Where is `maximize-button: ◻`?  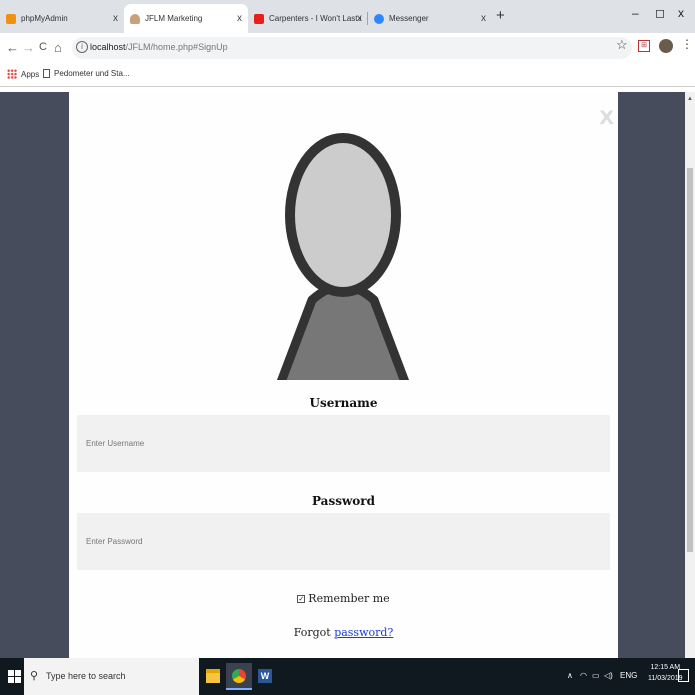
maximize-button: ◻ is located at coordinates (660, 13).